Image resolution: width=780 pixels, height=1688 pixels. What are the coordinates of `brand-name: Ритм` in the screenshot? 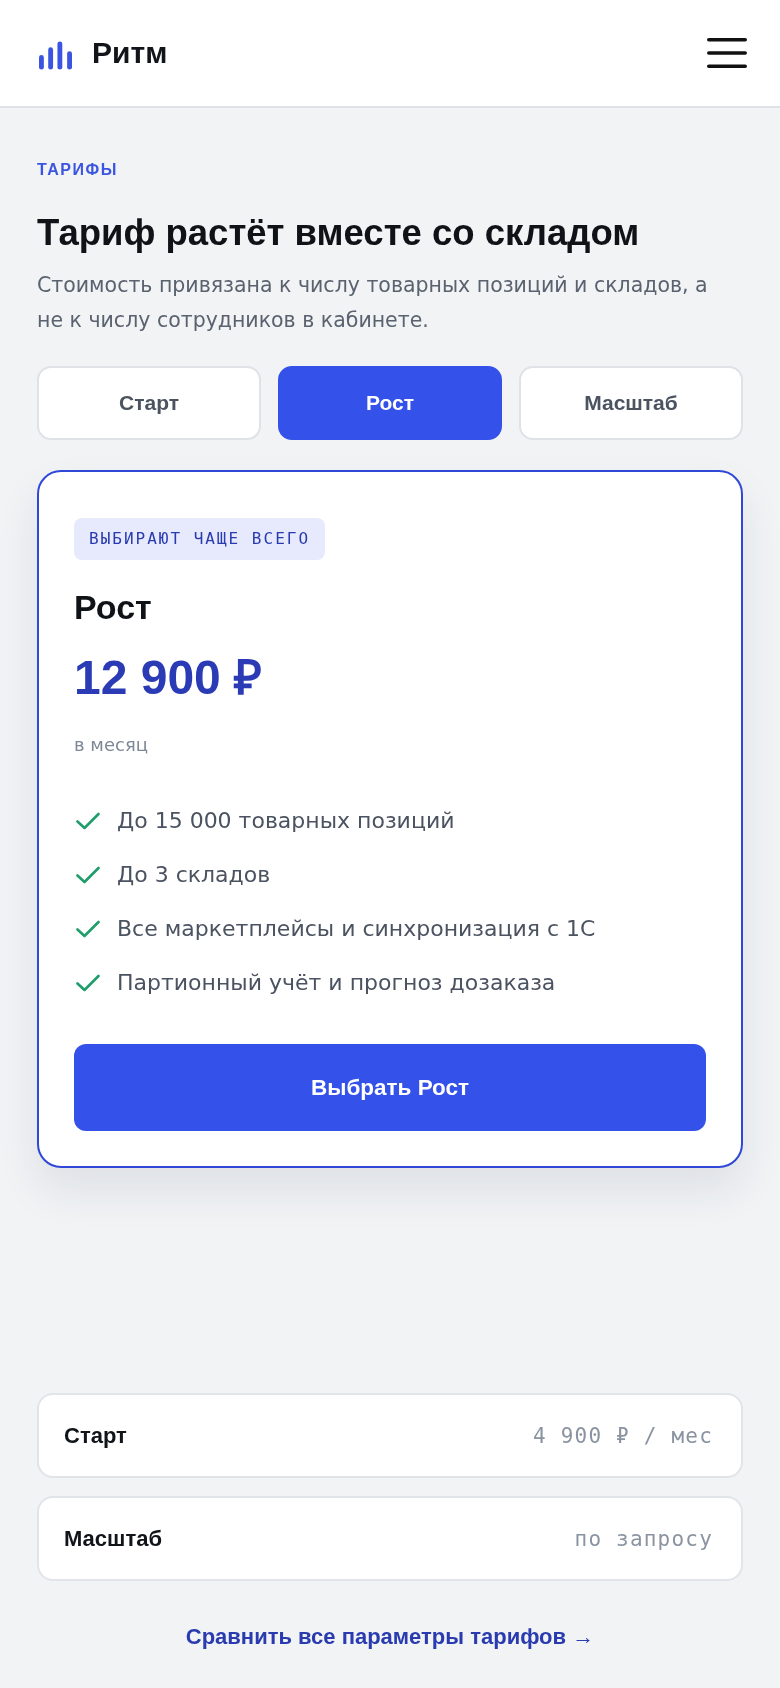 It's located at (130, 53).